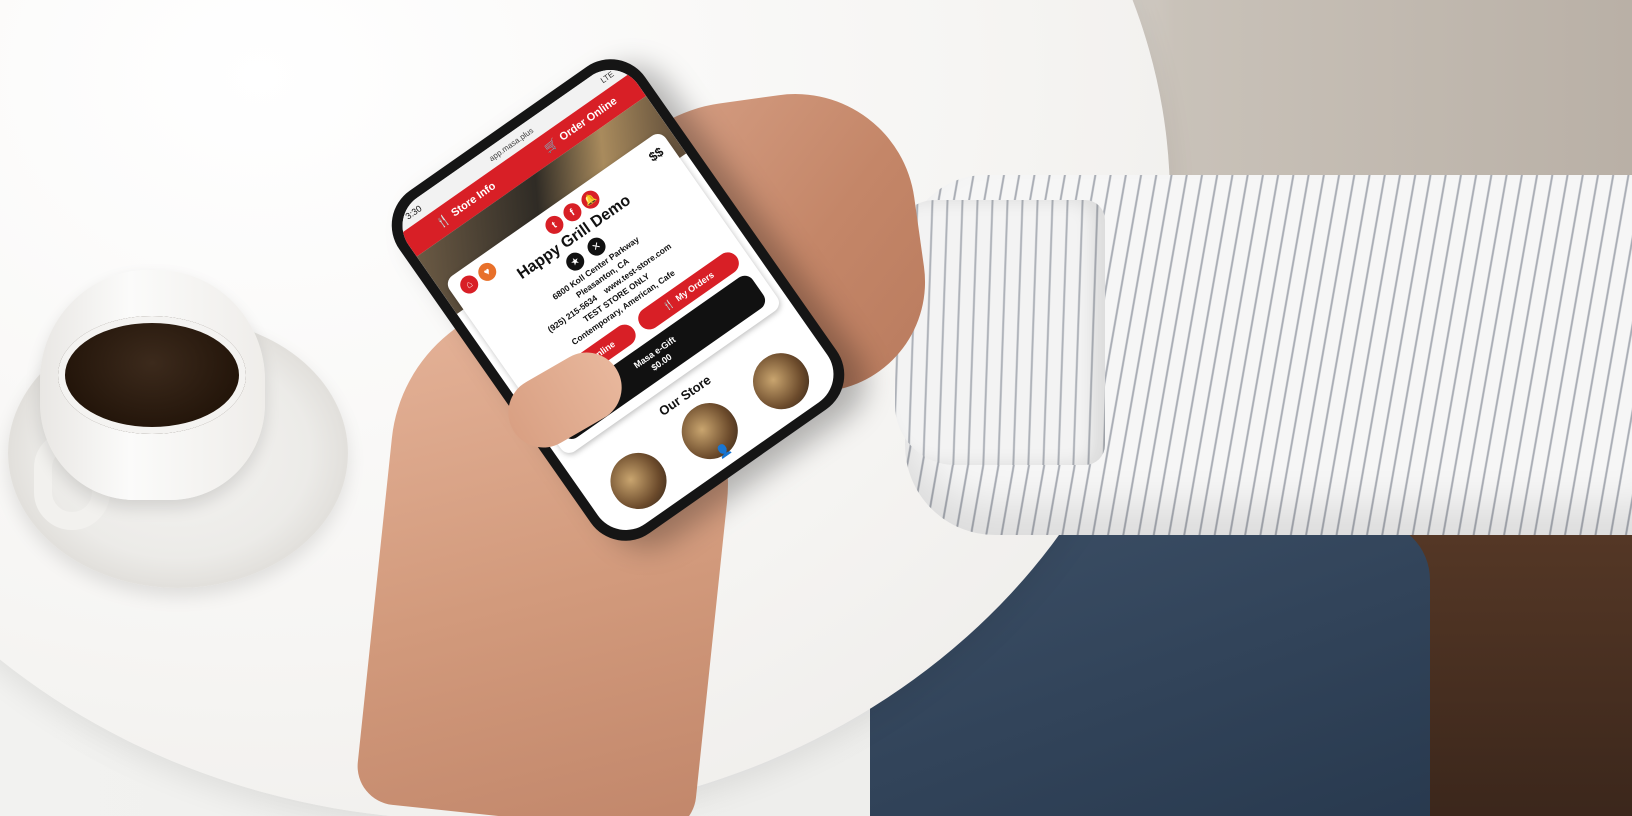 Image resolution: width=1632 pixels, height=816 pixels. Describe the element at coordinates (607, 77) in the screenshot. I see `signal-indicator: LTE` at that location.